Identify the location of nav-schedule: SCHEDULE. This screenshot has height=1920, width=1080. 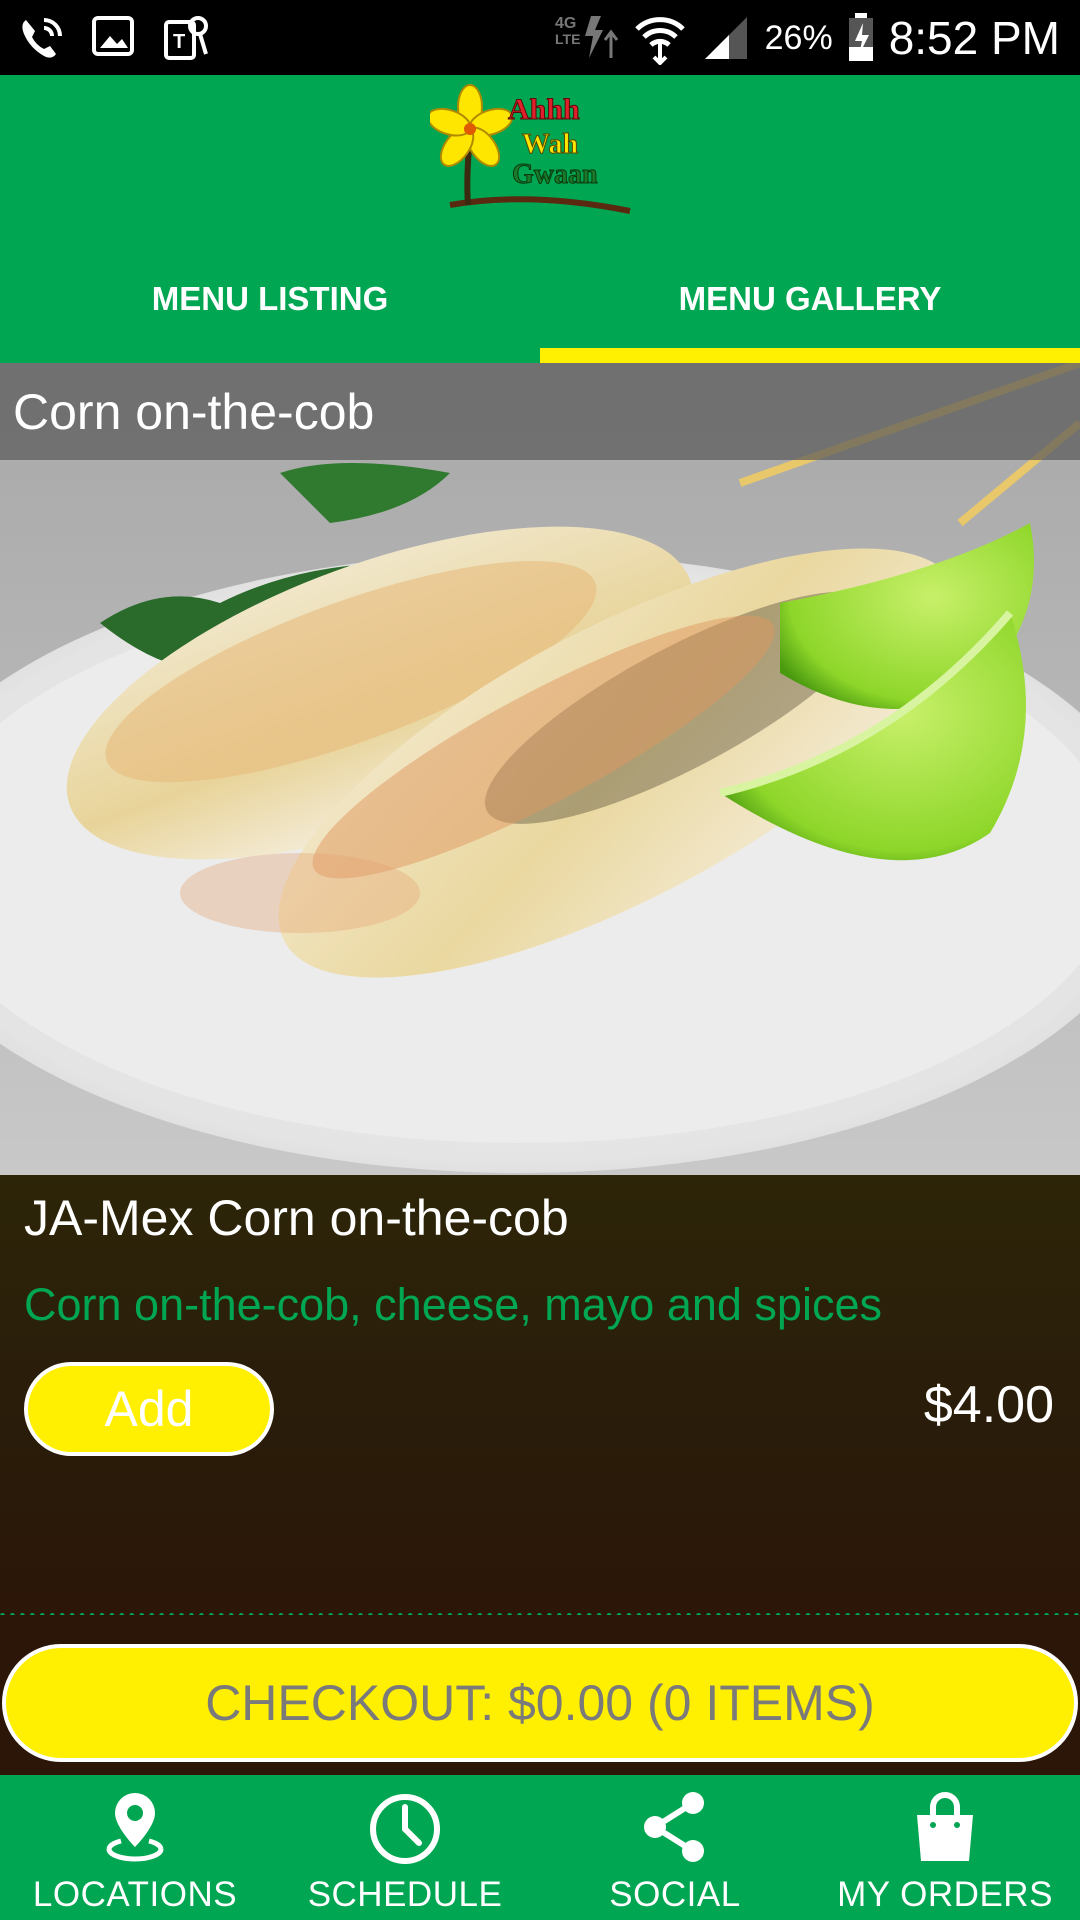
(405, 1847).